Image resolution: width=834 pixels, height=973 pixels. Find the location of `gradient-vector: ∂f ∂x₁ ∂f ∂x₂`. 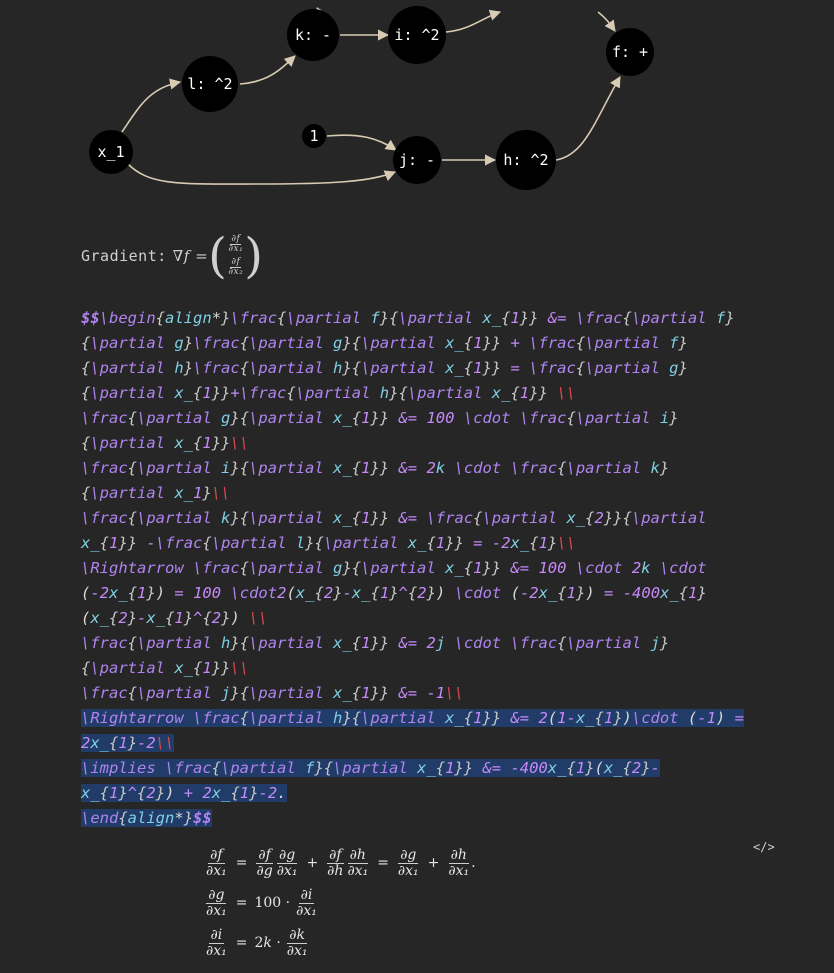

gradient-vector: ∂f ∂x₁ ∂f ∂x₂ is located at coordinates (236, 255).